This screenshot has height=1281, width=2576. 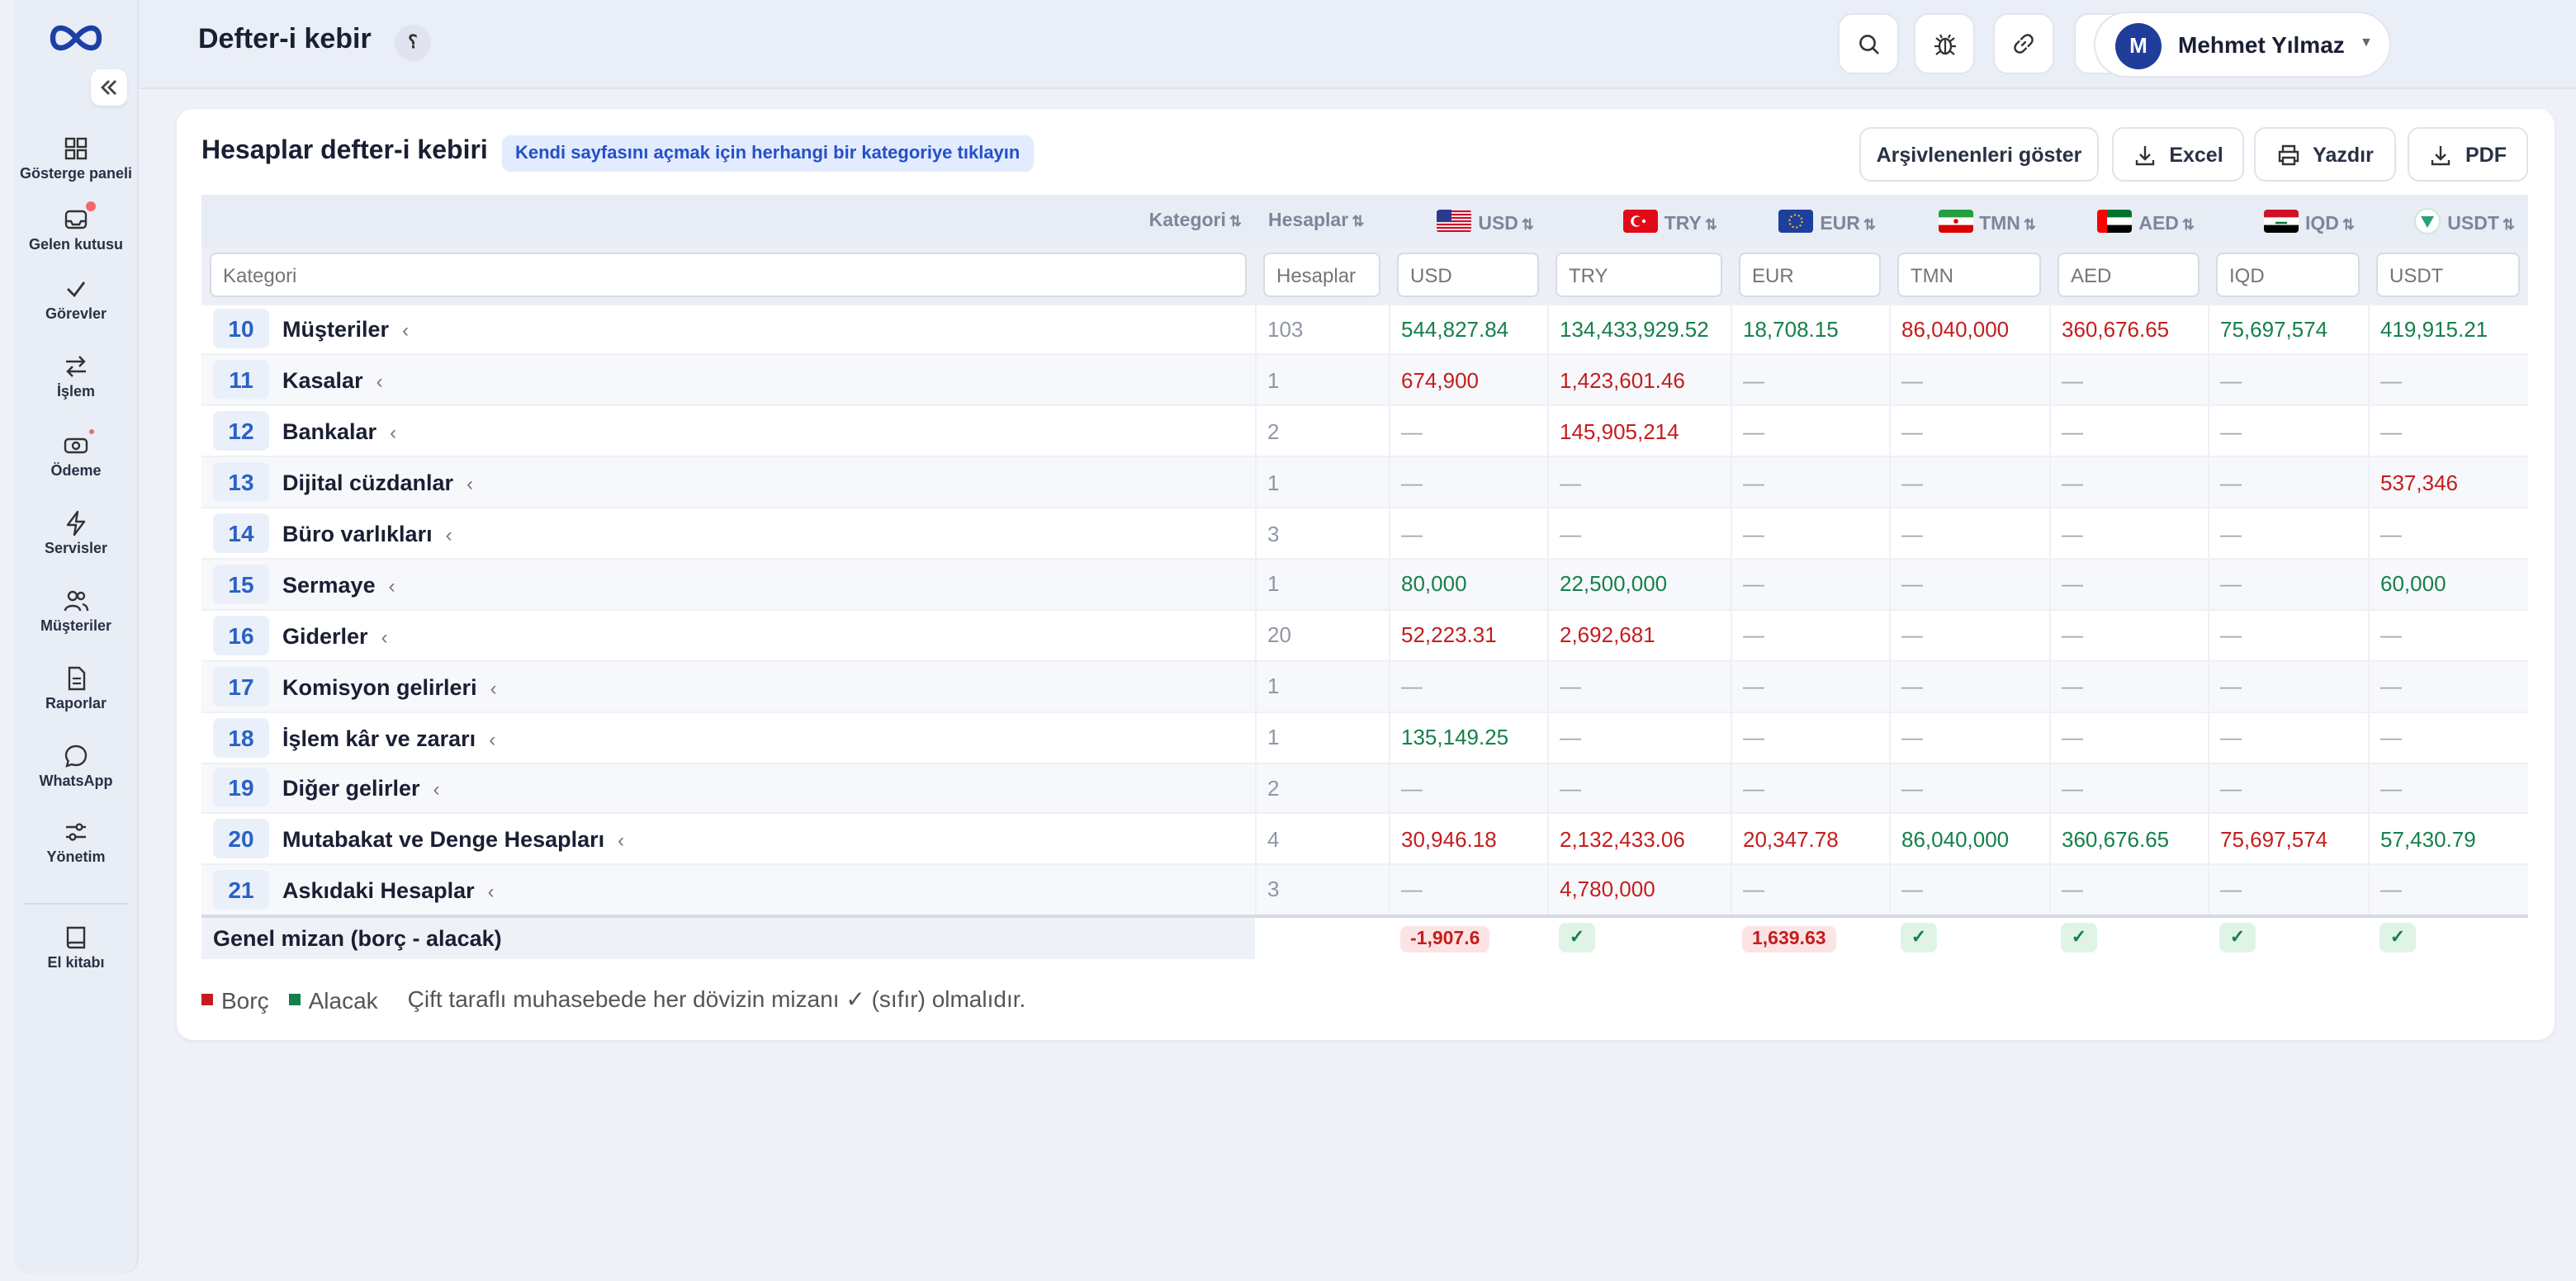 What do you see at coordinates (1321, 275) in the screenshot?
I see `accounts-filter-input` at bounding box center [1321, 275].